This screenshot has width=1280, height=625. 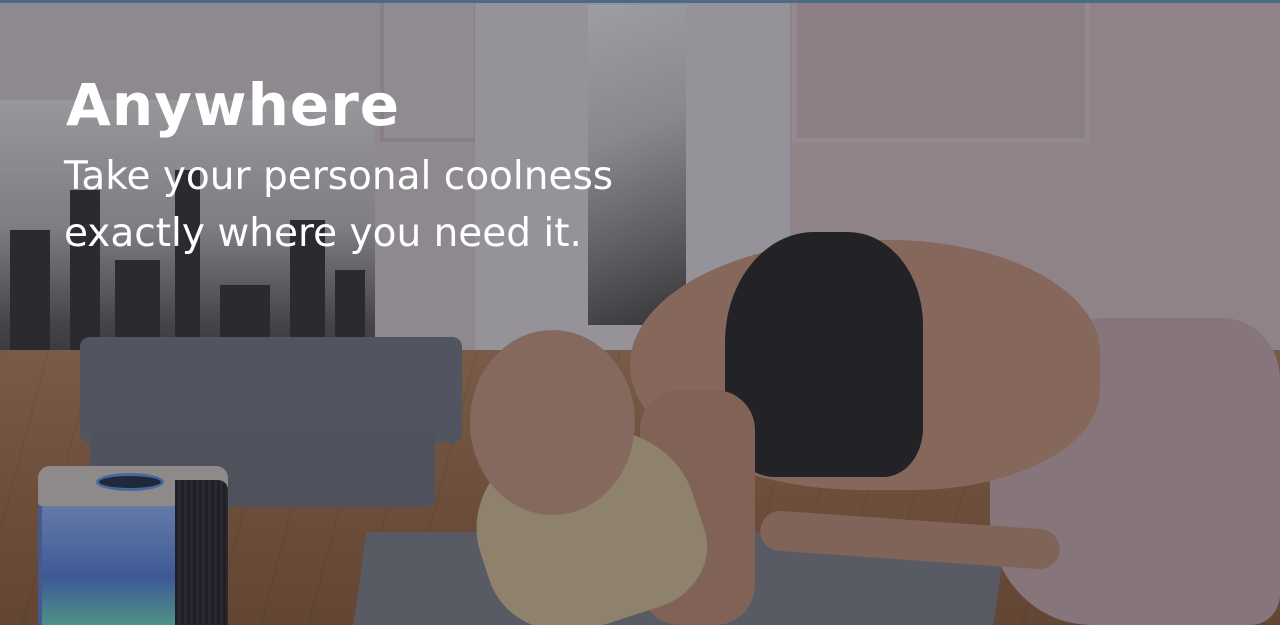 What do you see at coordinates (323, 233) in the screenshot?
I see `hero-subtitle-line2: exactly where you need it.` at bounding box center [323, 233].